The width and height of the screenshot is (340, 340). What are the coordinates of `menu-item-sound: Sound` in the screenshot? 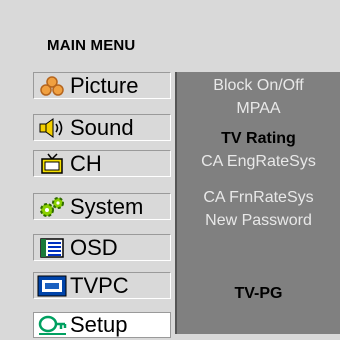 It's located at (102, 127).